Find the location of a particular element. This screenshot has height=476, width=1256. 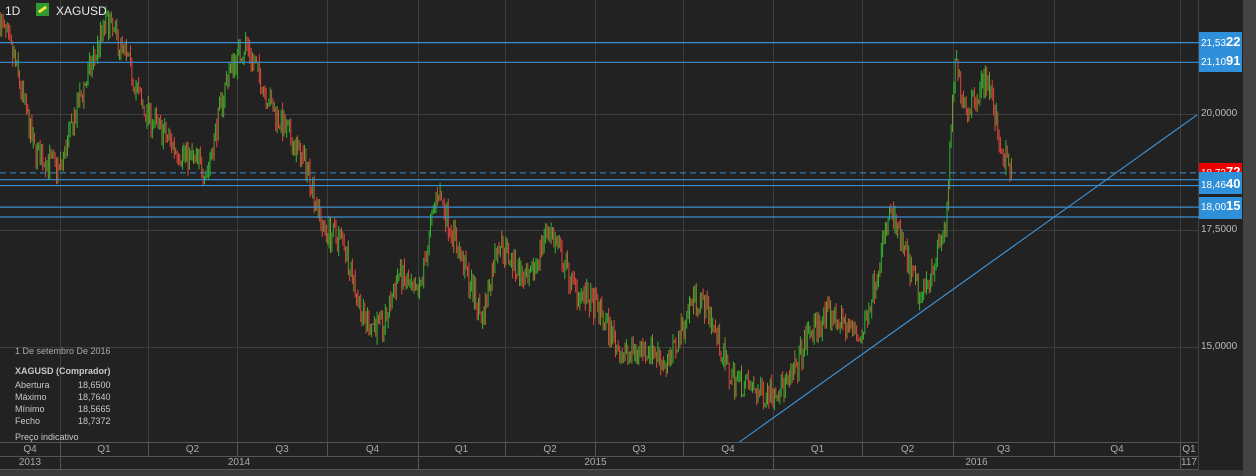

year-label: 2014 is located at coordinates (239, 462).